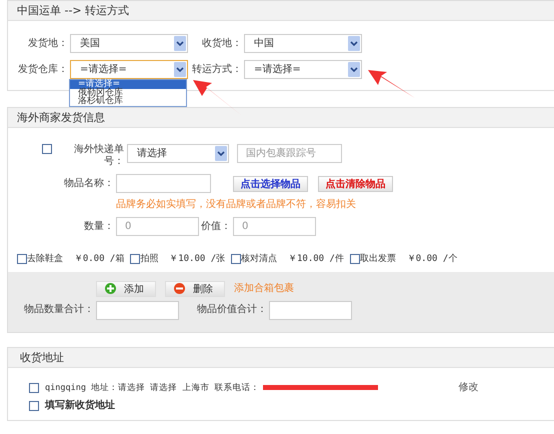 The width and height of the screenshot is (554, 434). What do you see at coordinates (281, 11) in the screenshot?
I see `panel-title: 中国运单 --> 转运方式` at bounding box center [281, 11].